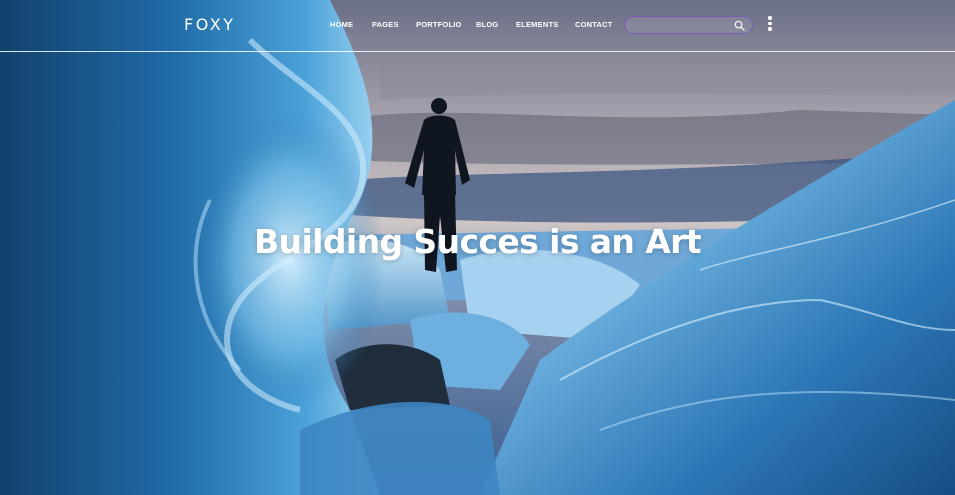 The image size is (955, 495). Describe the element at coordinates (446, 24) in the screenshot. I see `nav-item-portfolio: PORTFOLIO` at that location.